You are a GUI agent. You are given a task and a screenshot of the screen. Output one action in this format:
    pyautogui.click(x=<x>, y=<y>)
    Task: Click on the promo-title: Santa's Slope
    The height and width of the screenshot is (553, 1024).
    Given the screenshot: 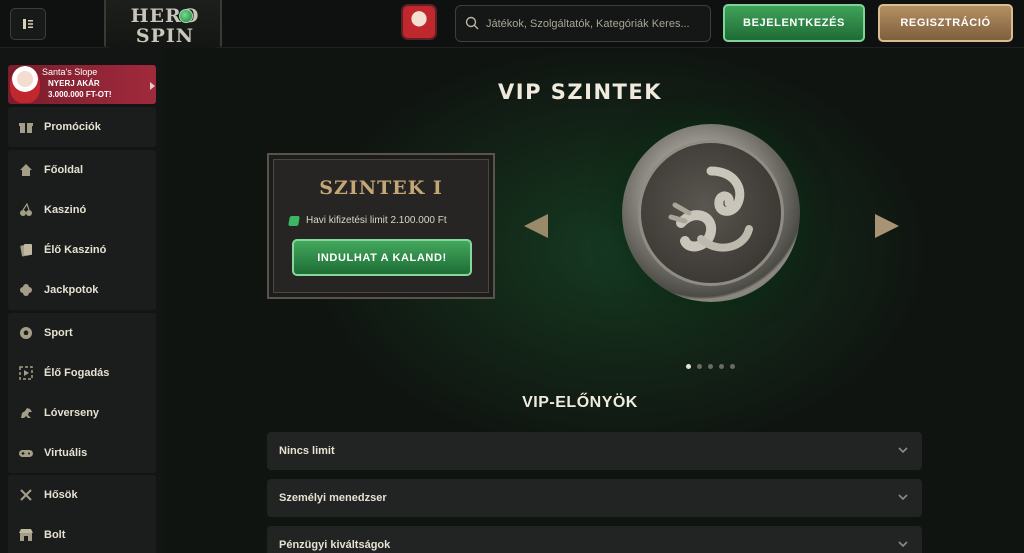 What is the action you would take?
    pyautogui.click(x=70, y=72)
    